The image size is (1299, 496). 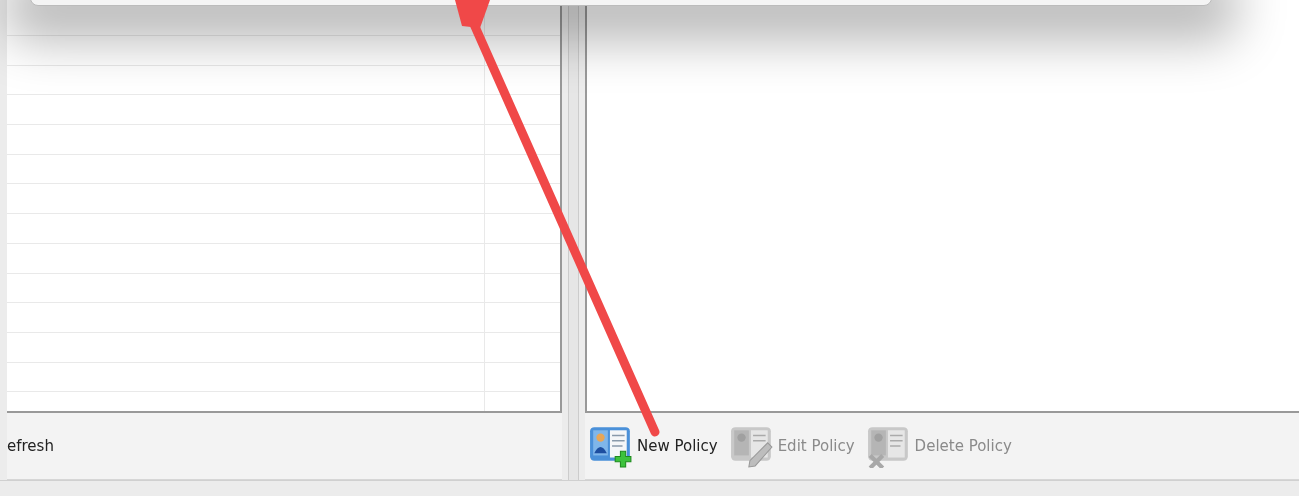 I want to click on toolbar-button: efresh, so click(x=30, y=446).